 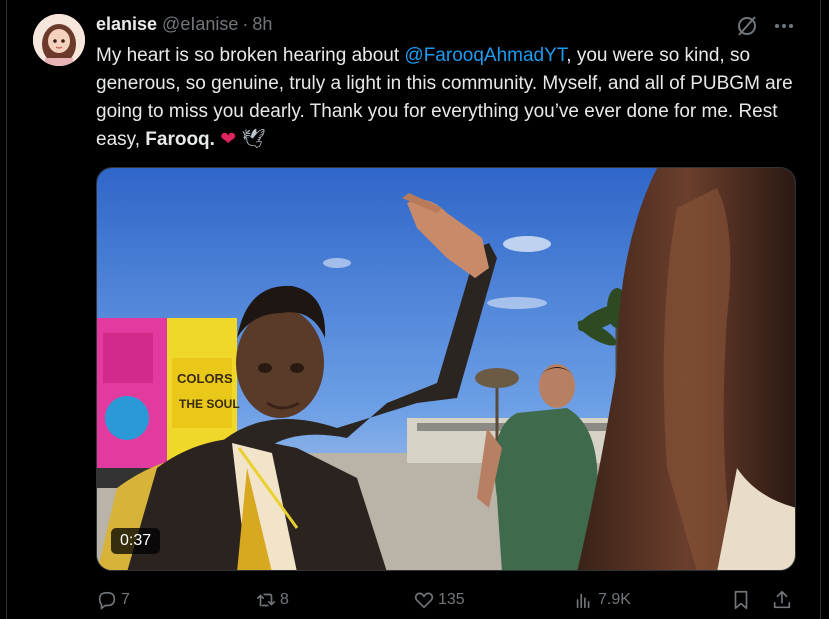 I want to click on video-duration-badge: 0:37, so click(x=136, y=541).